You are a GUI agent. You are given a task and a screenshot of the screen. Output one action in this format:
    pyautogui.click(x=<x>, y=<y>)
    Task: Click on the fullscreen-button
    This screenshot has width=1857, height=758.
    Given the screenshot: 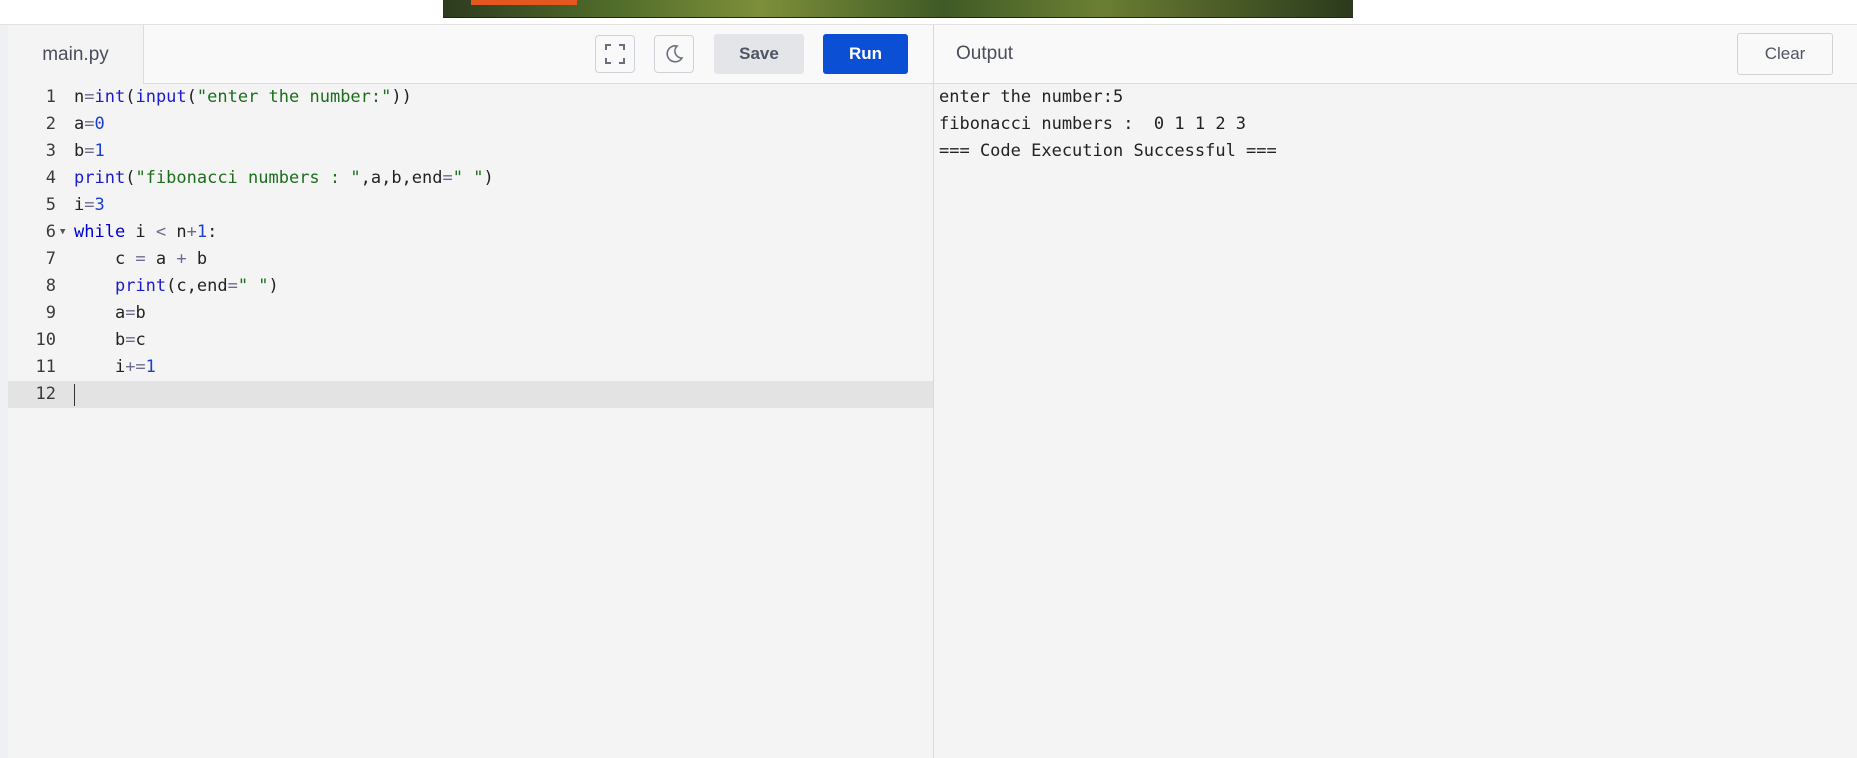 What is the action you would take?
    pyautogui.click(x=615, y=54)
    